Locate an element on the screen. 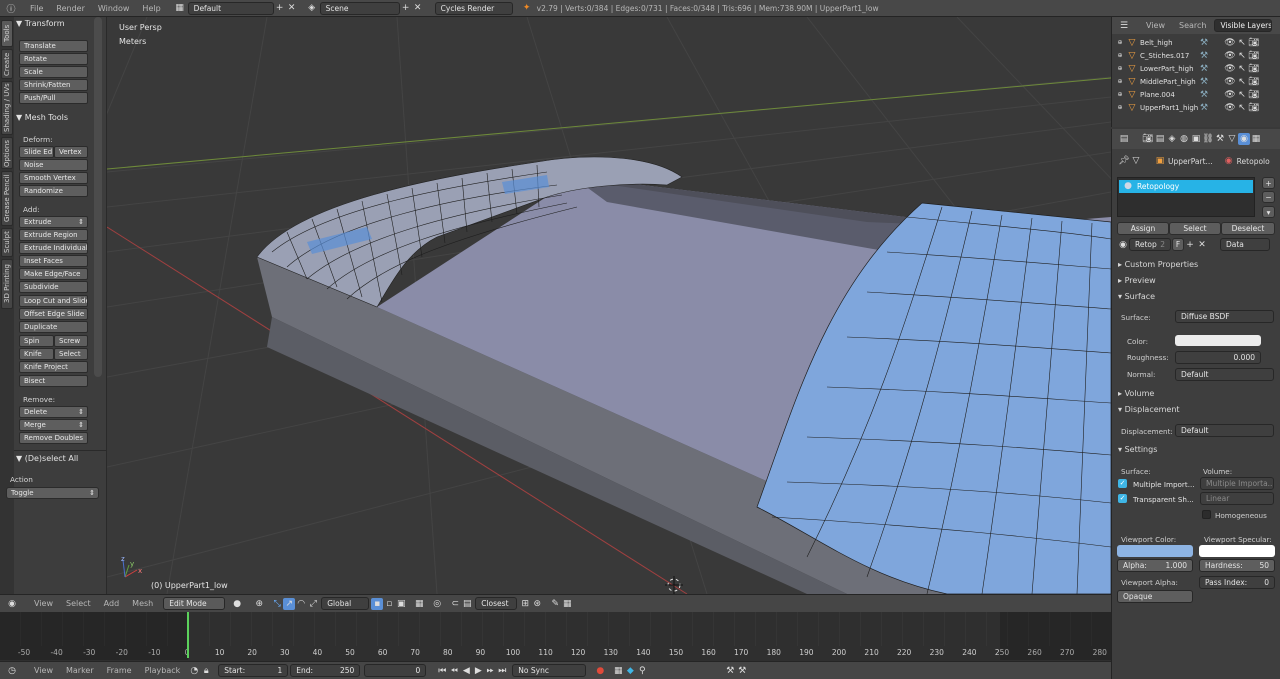 This screenshot has width=1280, height=679. toolshelf-scrollbar is located at coordinates (98, 197).